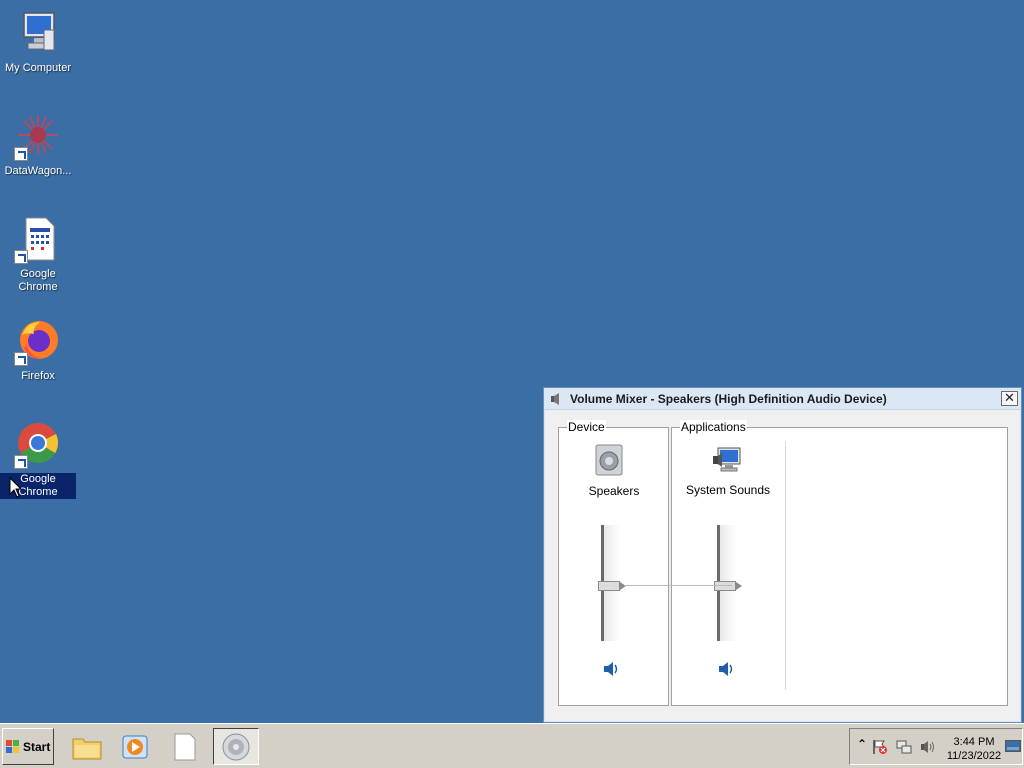 Image resolution: width=1024 pixels, height=768 pixels. I want to click on app-channel-name: System Sounds, so click(728, 490).